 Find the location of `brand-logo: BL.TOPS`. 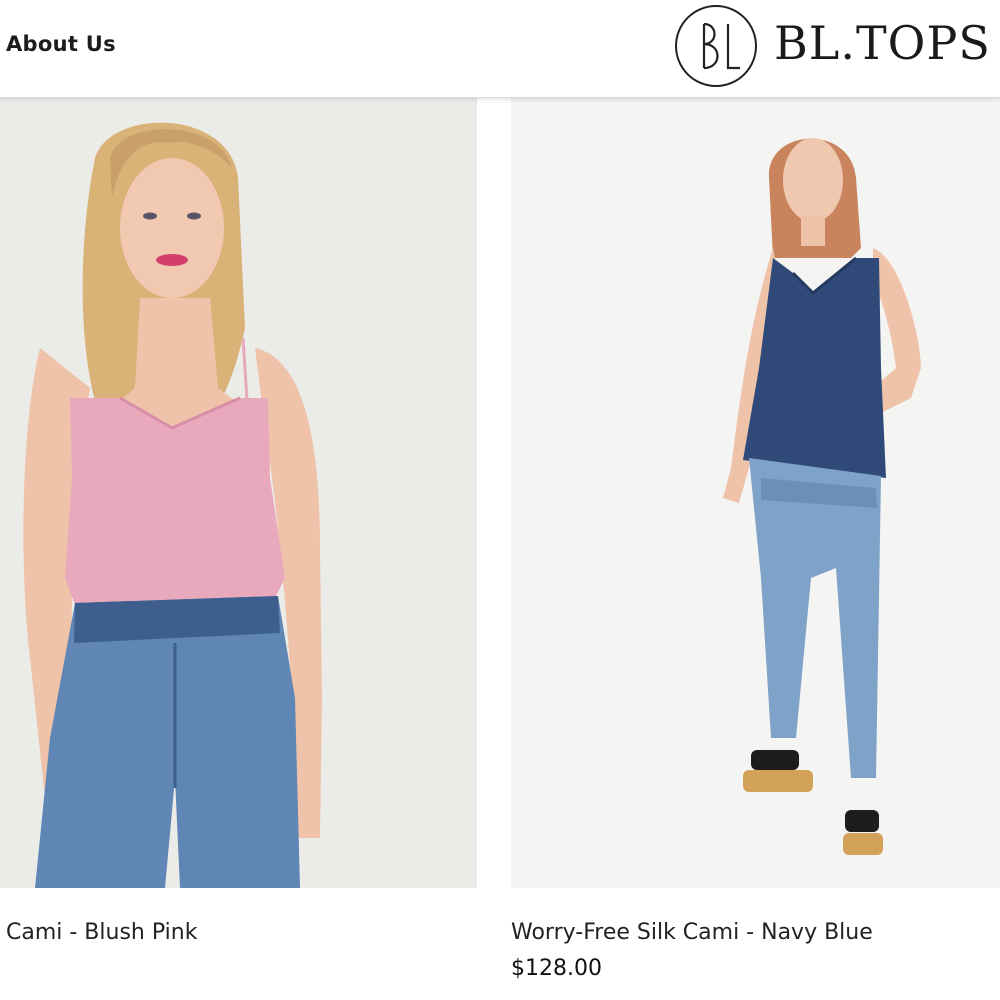

brand-logo: BL.TOPS is located at coordinates (834, 47).